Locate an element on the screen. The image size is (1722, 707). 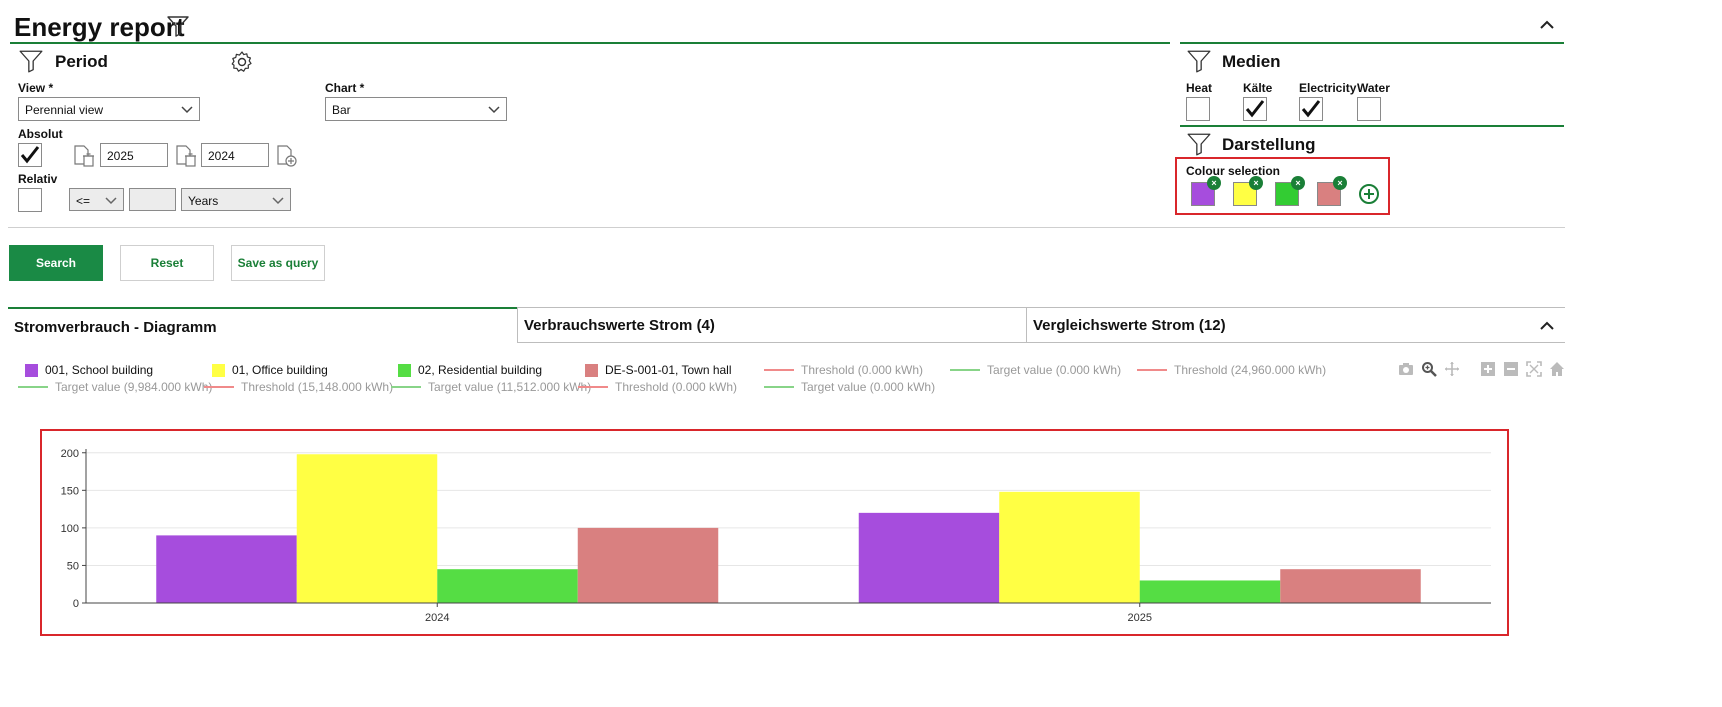
legend-item: 01, Office building is located at coordinates (270, 370).